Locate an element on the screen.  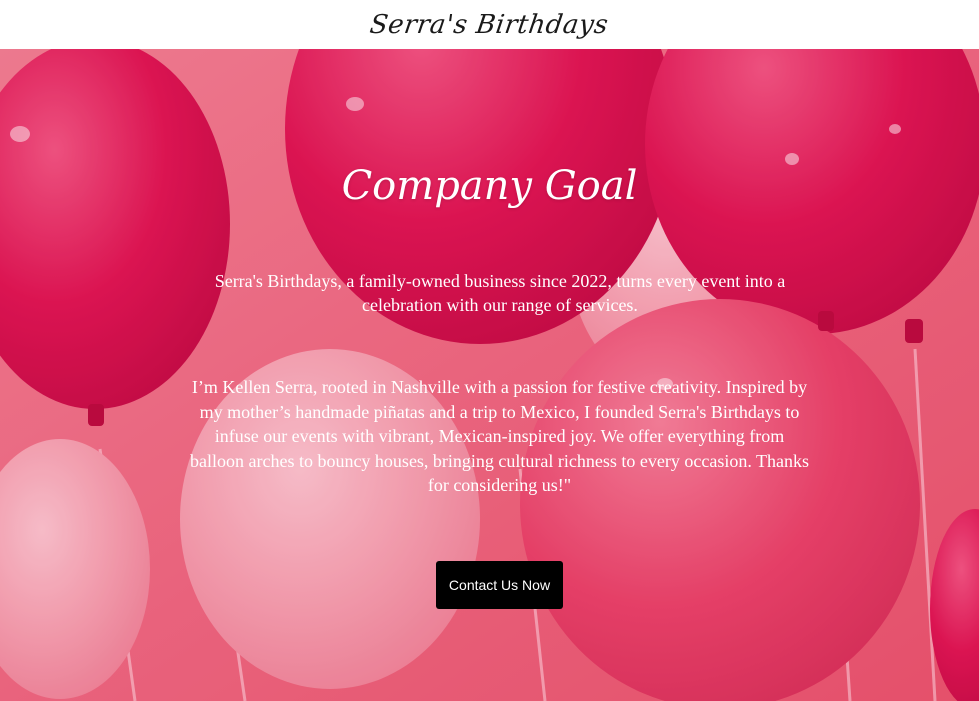
site-header: Serra's Birthdays is located at coordinates (489, 24).